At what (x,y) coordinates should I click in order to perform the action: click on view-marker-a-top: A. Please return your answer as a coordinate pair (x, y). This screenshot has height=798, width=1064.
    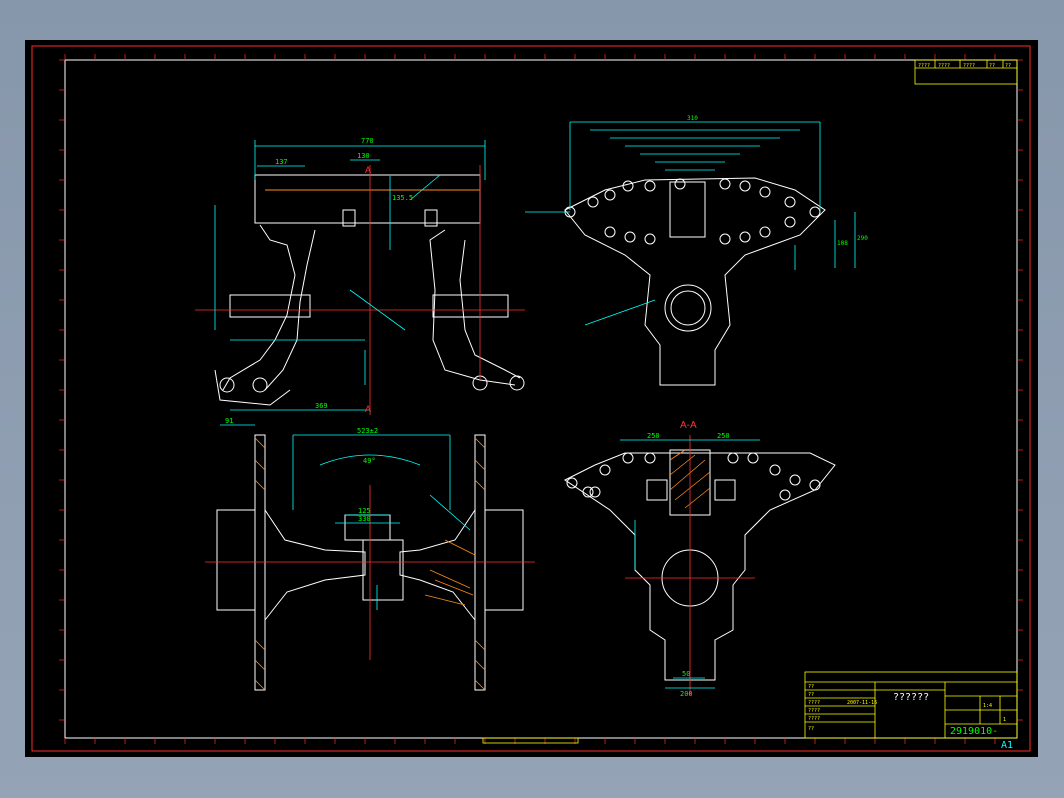
    Looking at the image, I should click on (368, 170).